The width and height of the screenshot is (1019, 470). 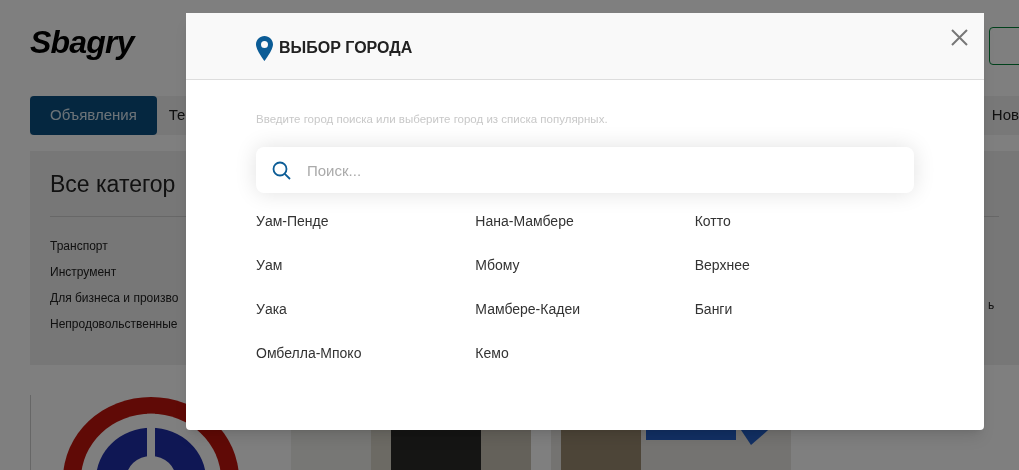 What do you see at coordinates (804, 221) in the screenshot?
I see `city-link: Котто` at bounding box center [804, 221].